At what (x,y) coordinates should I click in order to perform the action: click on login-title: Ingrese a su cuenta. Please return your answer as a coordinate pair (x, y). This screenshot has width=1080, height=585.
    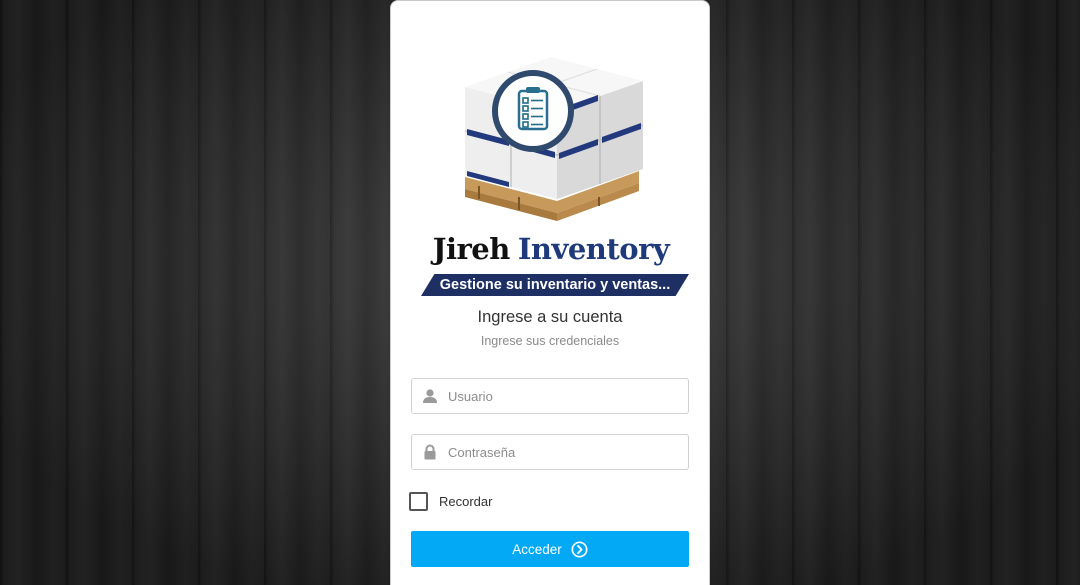
    Looking at the image, I should click on (550, 317).